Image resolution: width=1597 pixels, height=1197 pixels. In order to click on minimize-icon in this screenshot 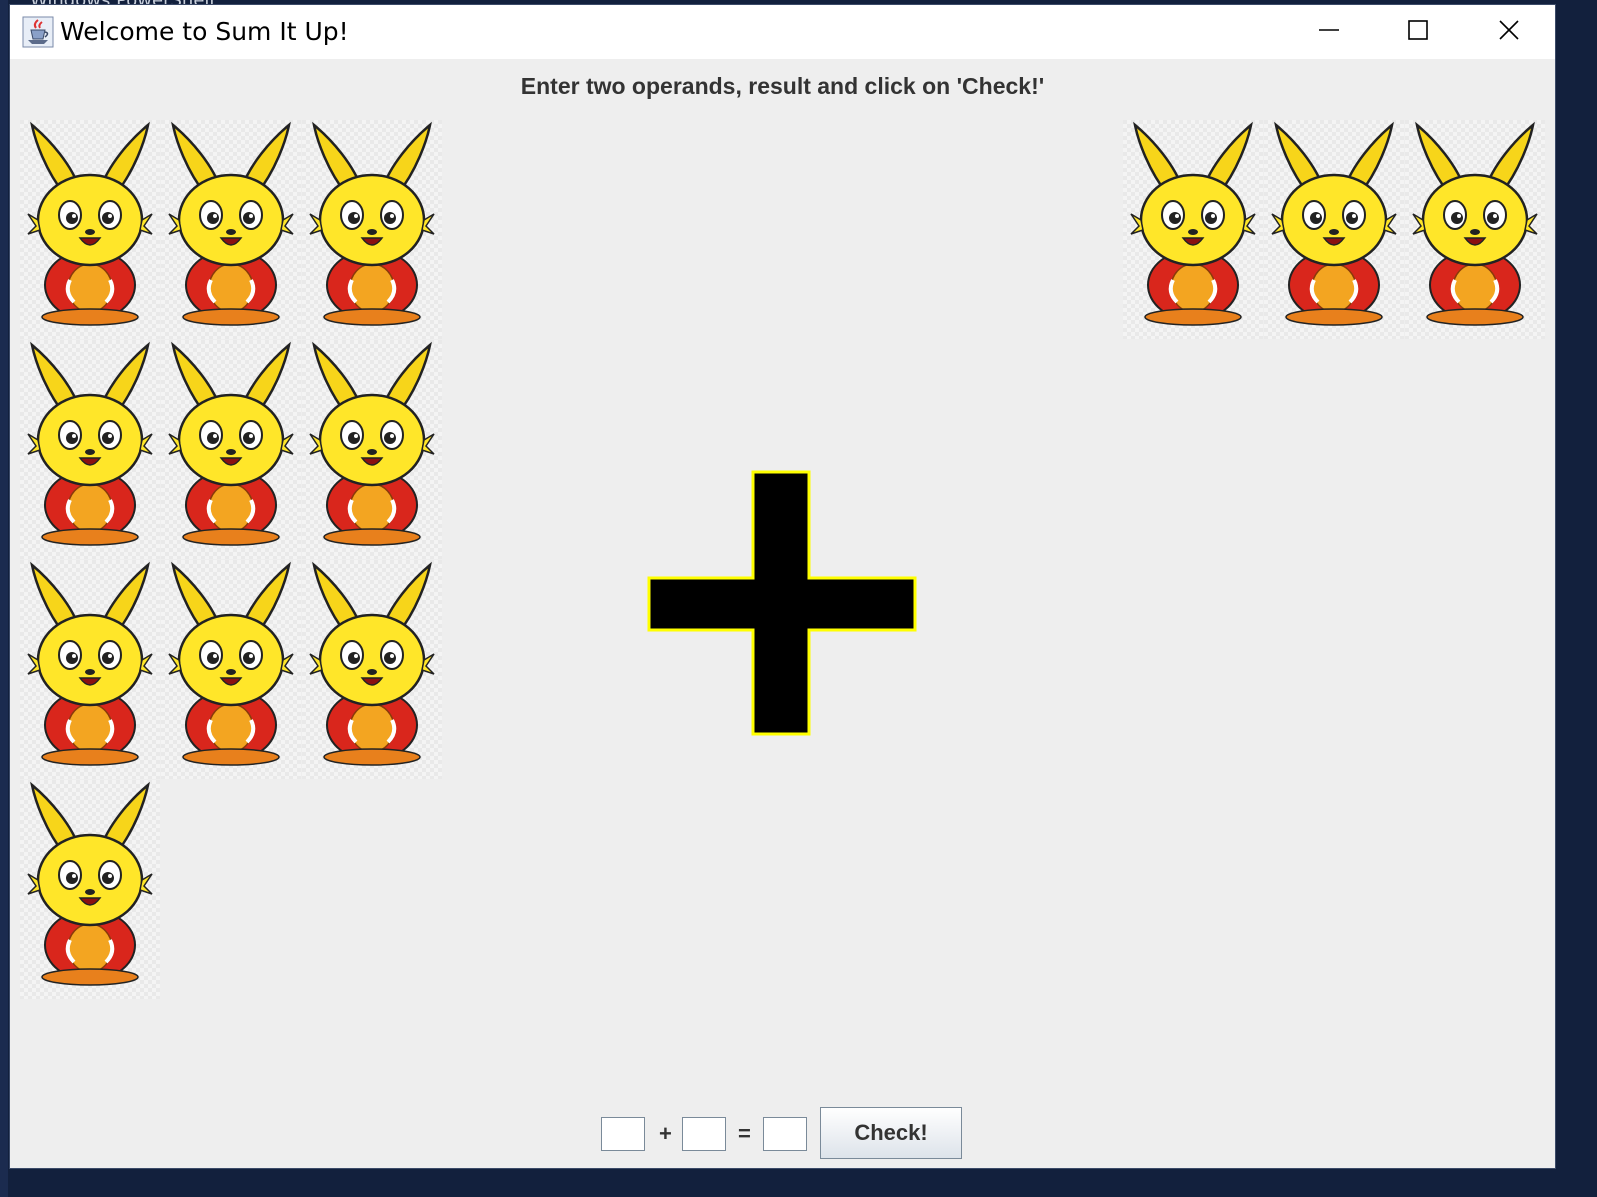, I will do `click(1329, 32)`.